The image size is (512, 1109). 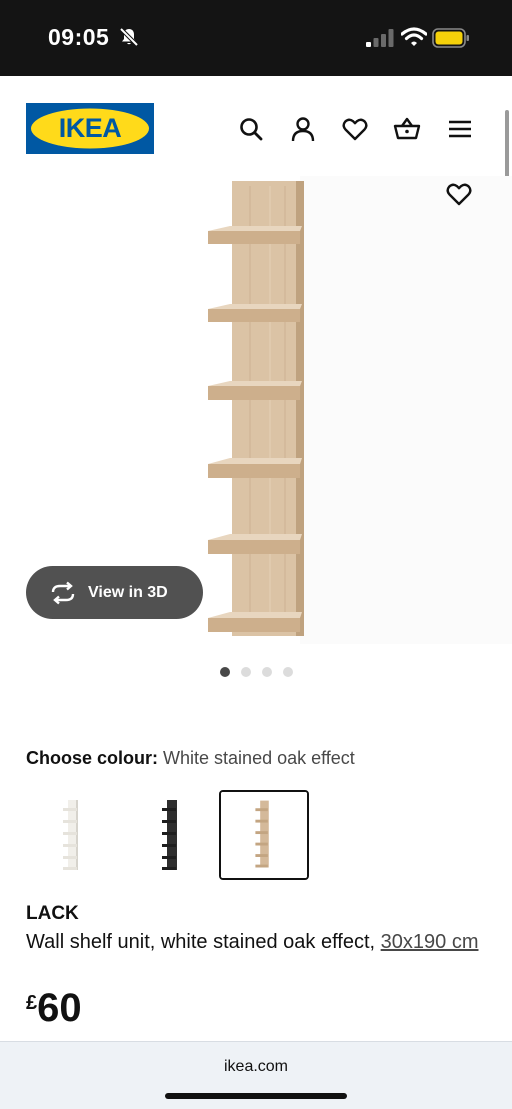 I want to click on price-amount: 60, so click(x=59, y=1008).